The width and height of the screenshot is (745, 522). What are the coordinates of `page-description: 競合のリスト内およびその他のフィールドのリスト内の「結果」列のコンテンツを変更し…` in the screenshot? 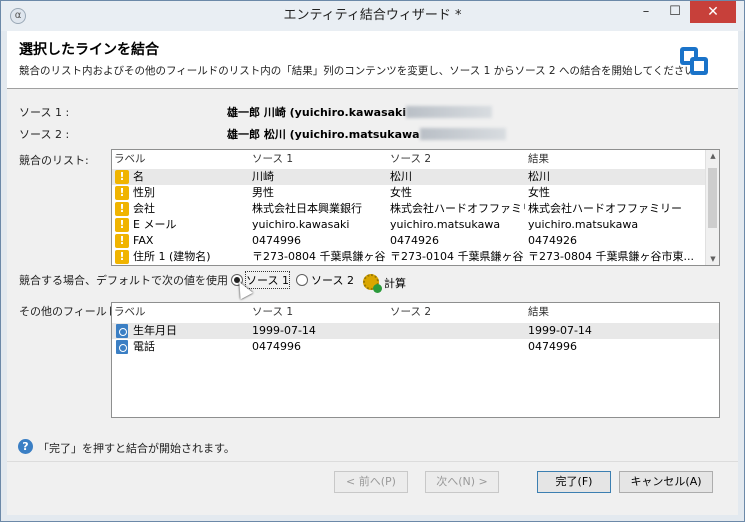 It's located at (362, 71).